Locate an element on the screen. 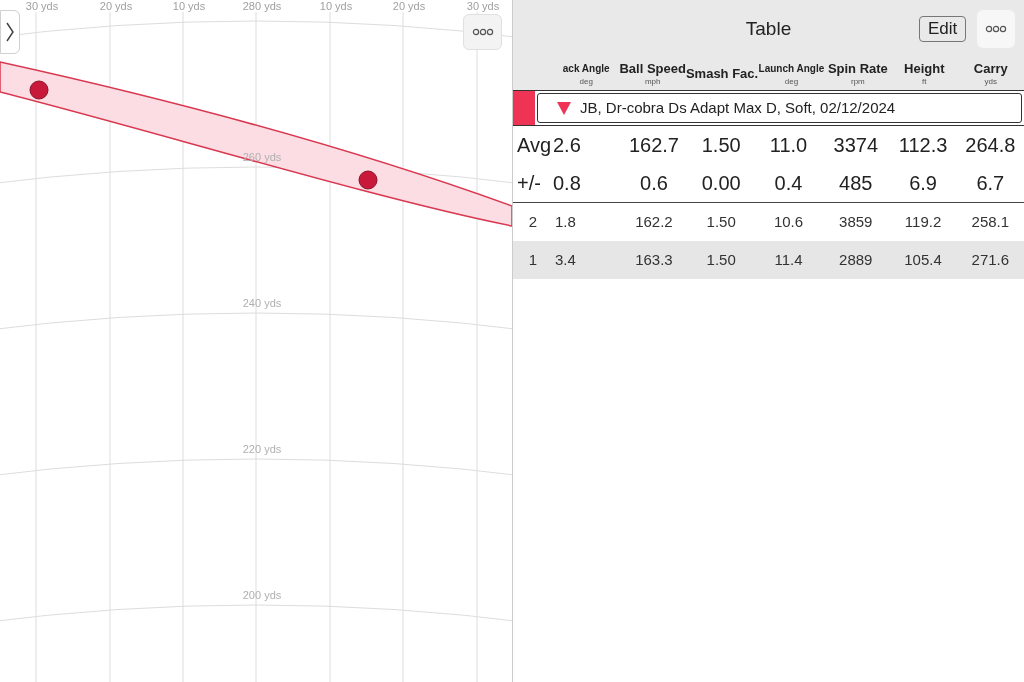  table-cell-text: 11.0 is located at coordinates (788, 145).